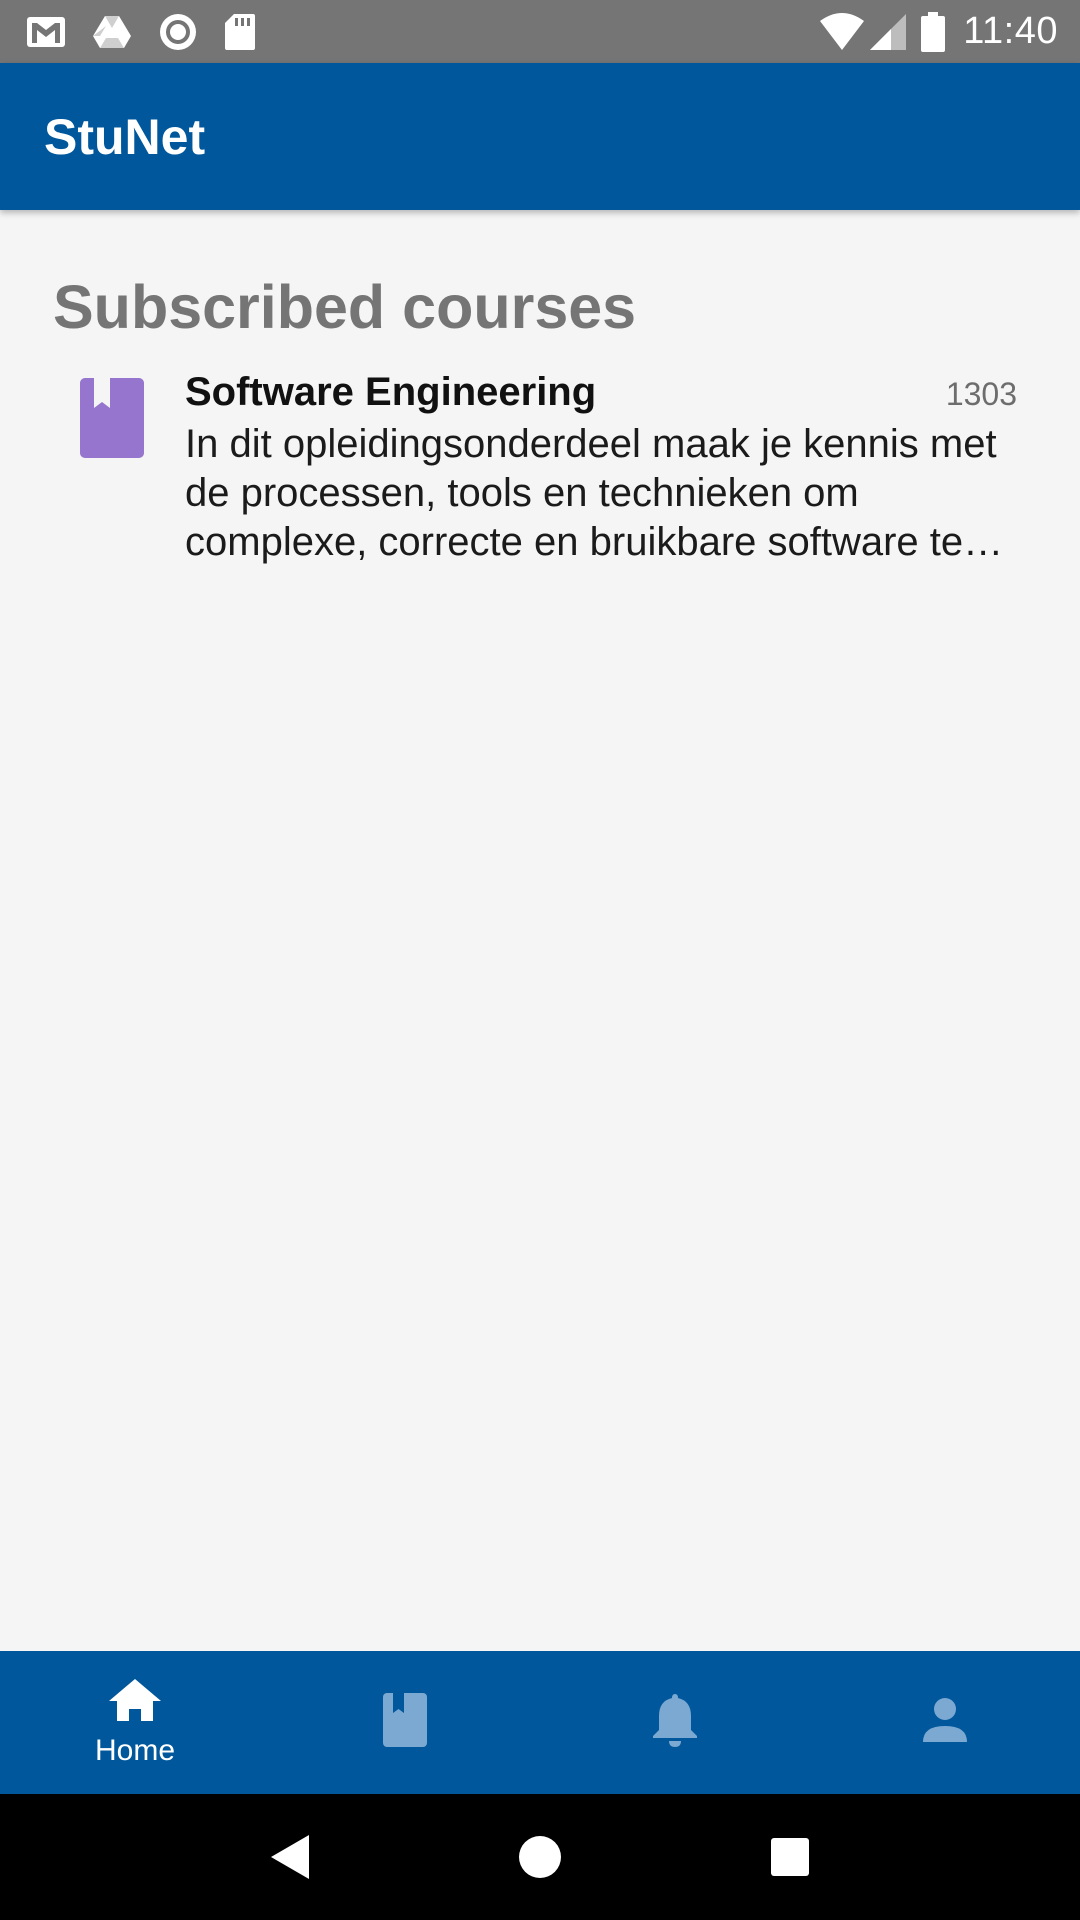  Describe the element at coordinates (125, 136) in the screenshot. I see `app-title: StuNet` at that location.